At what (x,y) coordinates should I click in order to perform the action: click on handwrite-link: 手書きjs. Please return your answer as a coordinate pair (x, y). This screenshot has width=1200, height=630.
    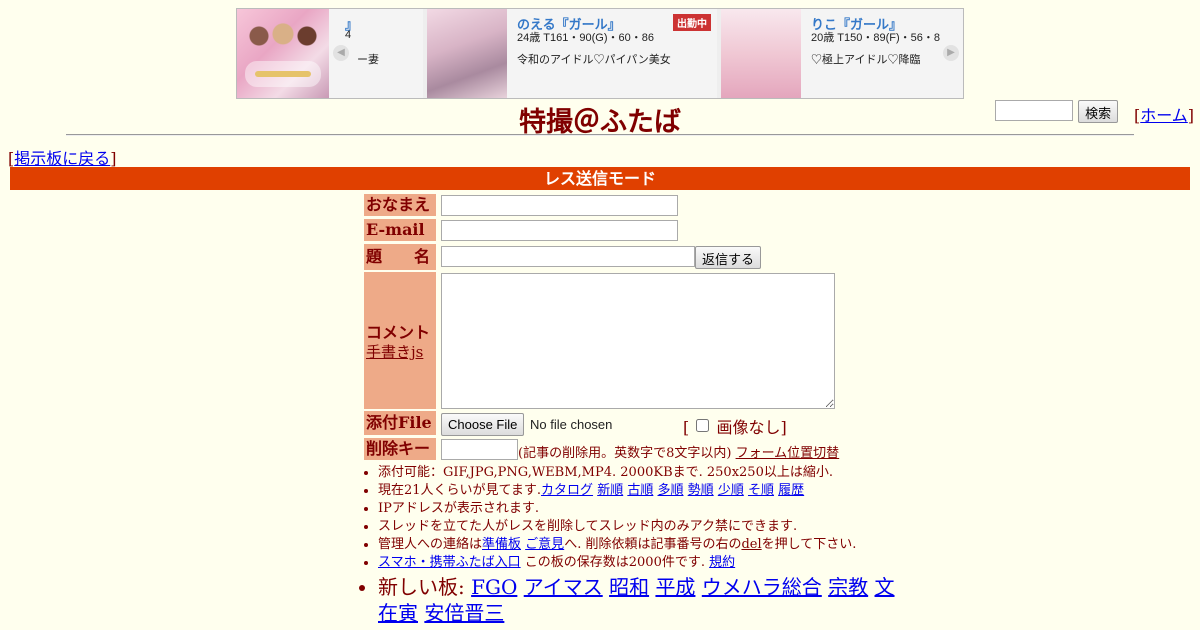
    Looking at the image, I should click on (394, 351).